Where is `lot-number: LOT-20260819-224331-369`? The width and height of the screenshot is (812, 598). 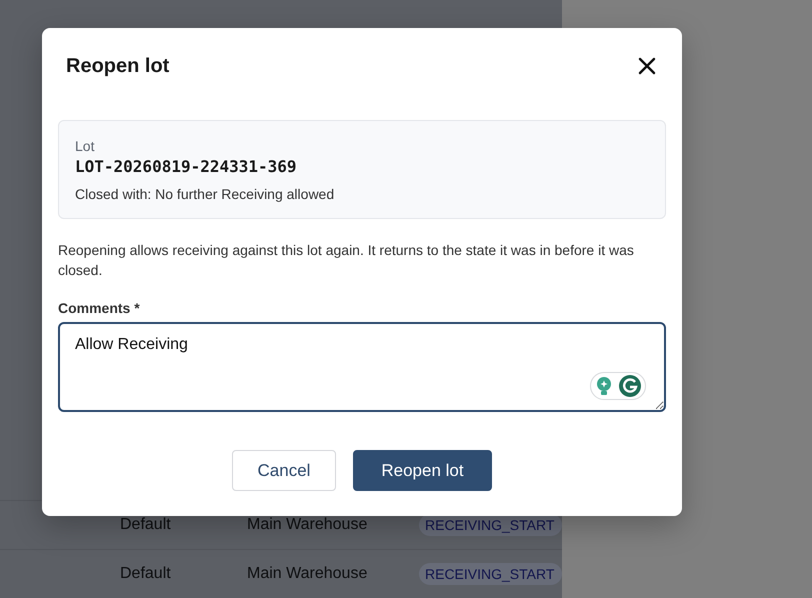 lot-number: LOT-20260819-224331-369 is located at coordinates (186, 166).